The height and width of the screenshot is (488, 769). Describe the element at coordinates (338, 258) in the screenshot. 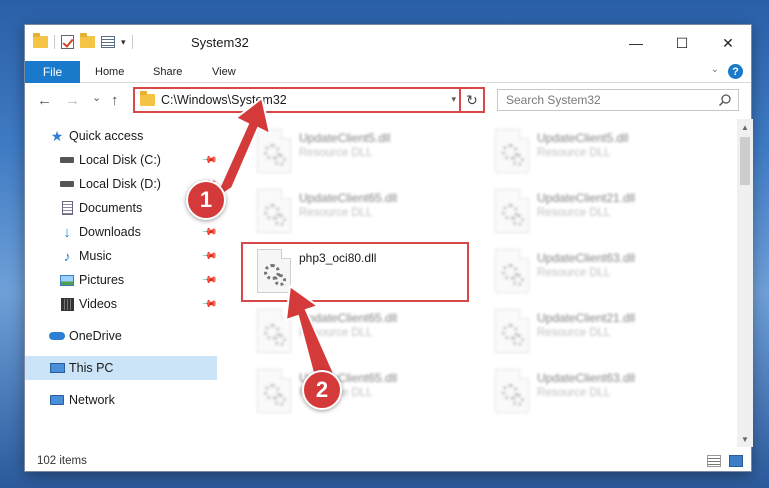

I see `file-name: php3_oci80.dll` at that location.